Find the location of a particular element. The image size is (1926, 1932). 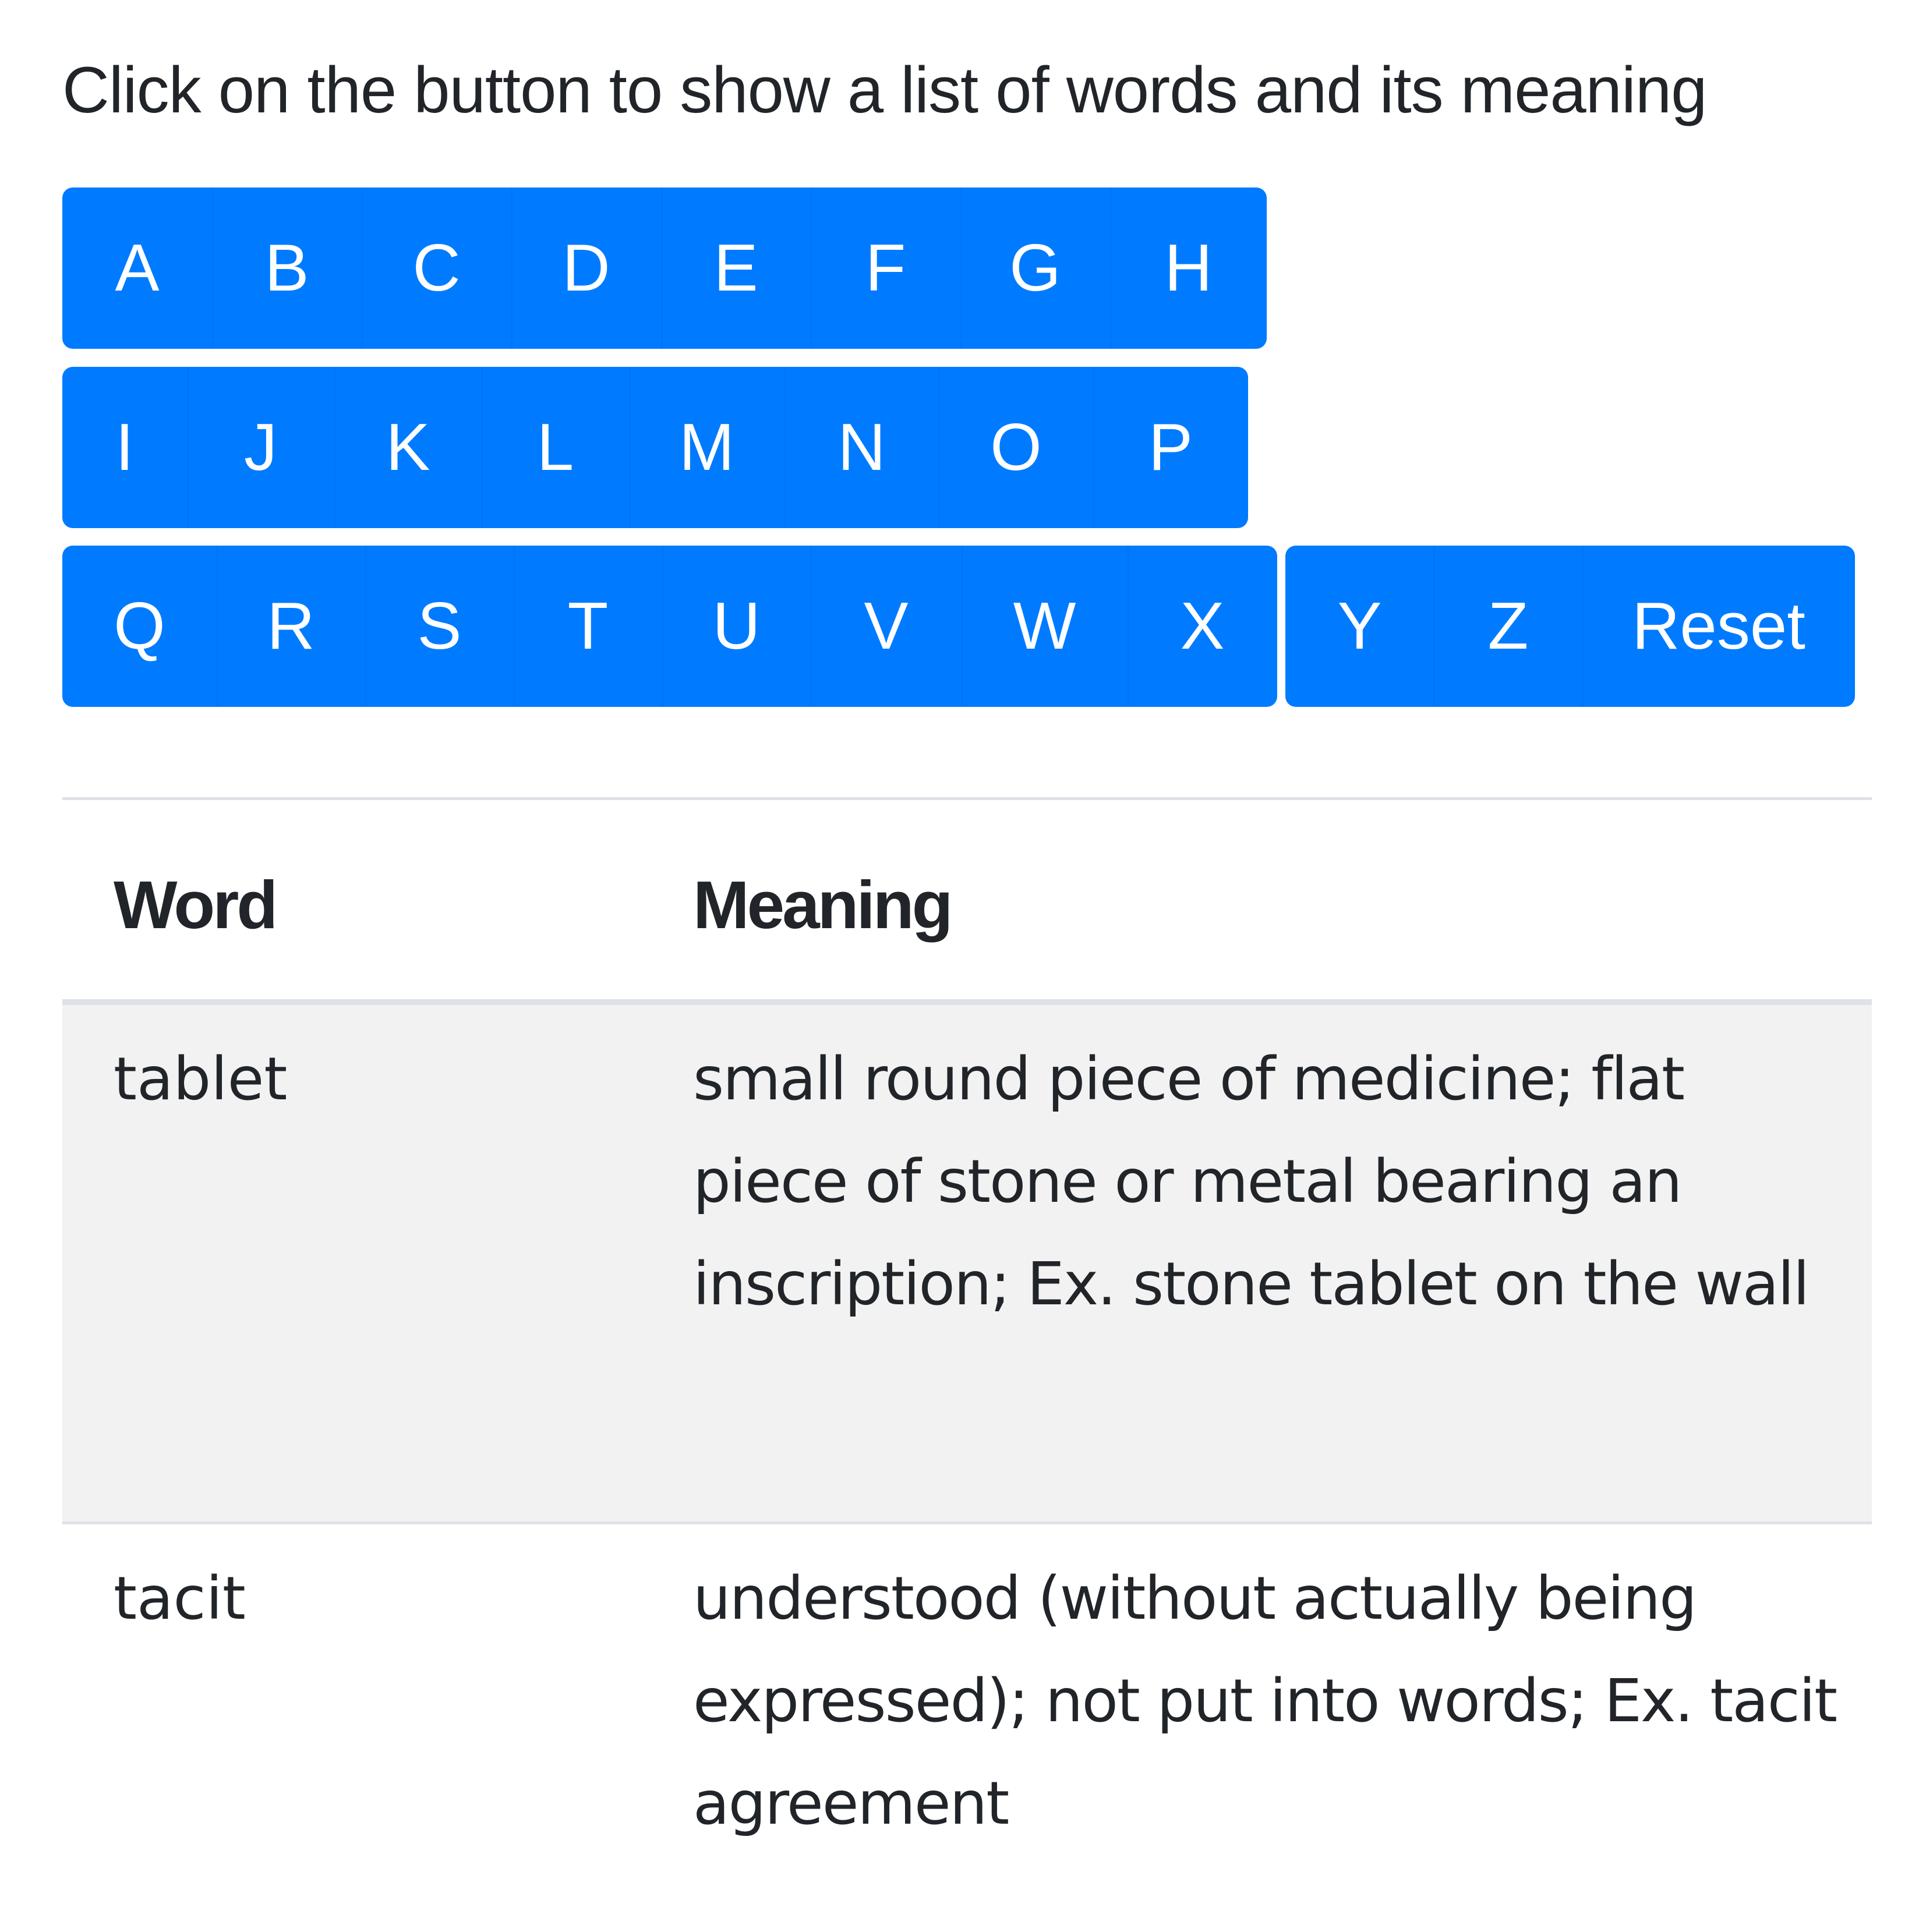

column-header-meaning: Meaning is located at coordinates (823, 905).